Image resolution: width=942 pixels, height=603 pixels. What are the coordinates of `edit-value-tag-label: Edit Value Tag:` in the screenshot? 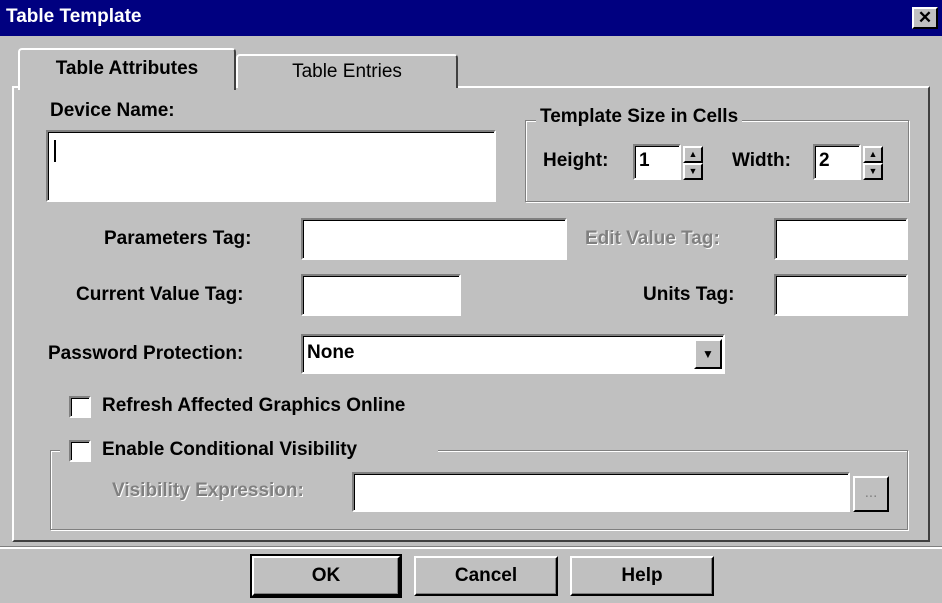 It's located at (652, 238).